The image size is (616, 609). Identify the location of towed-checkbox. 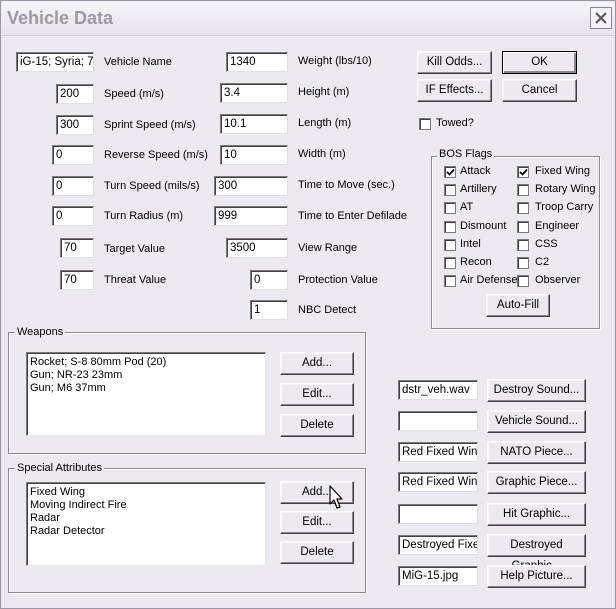
(425, 124).